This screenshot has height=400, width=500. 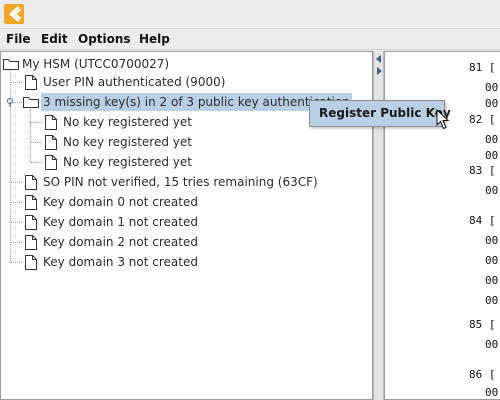 I want to click on collapse-toggle-icon, so click(x=10, y=102).